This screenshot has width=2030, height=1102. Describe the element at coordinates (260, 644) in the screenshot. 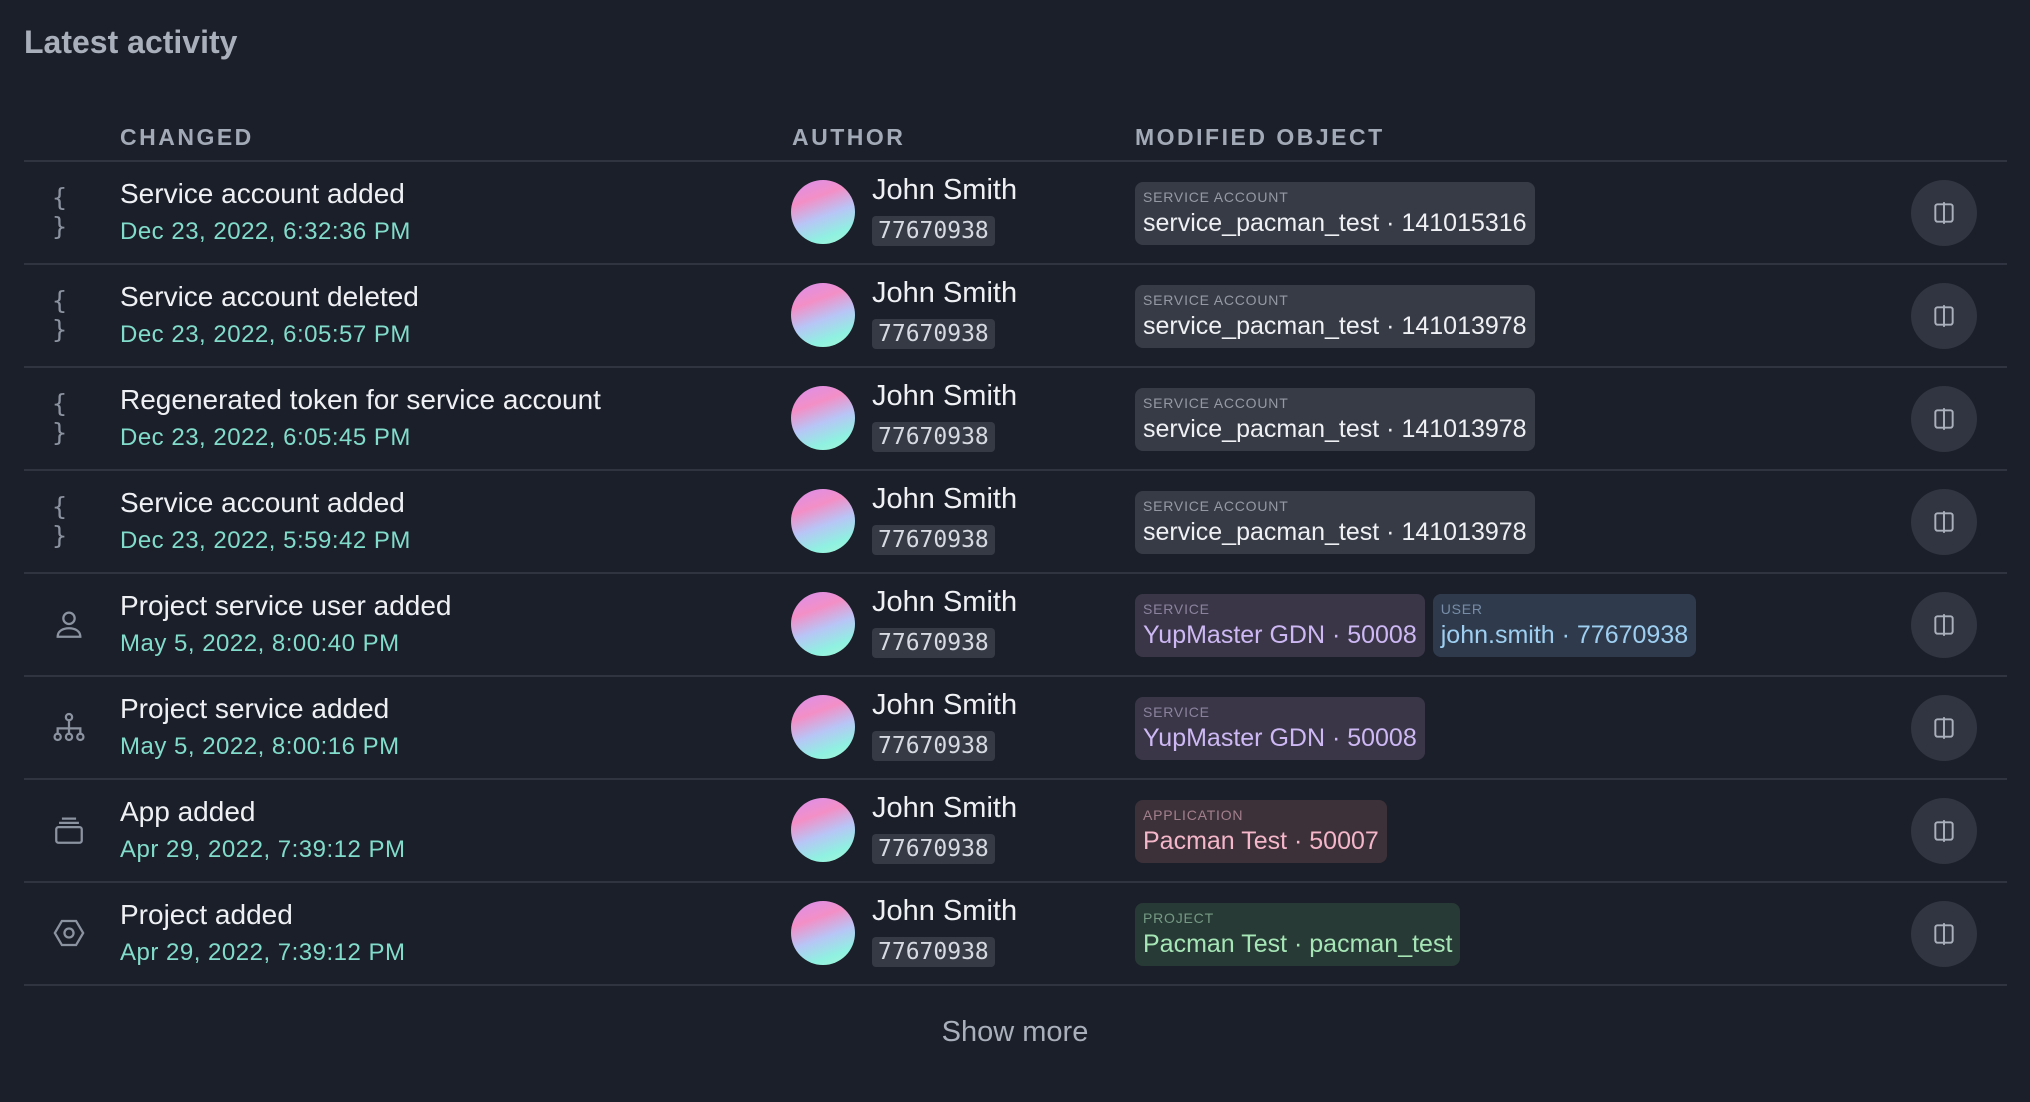

I see `change-timestamp: May 5, 2022, 8:00:40 PM` at that location.